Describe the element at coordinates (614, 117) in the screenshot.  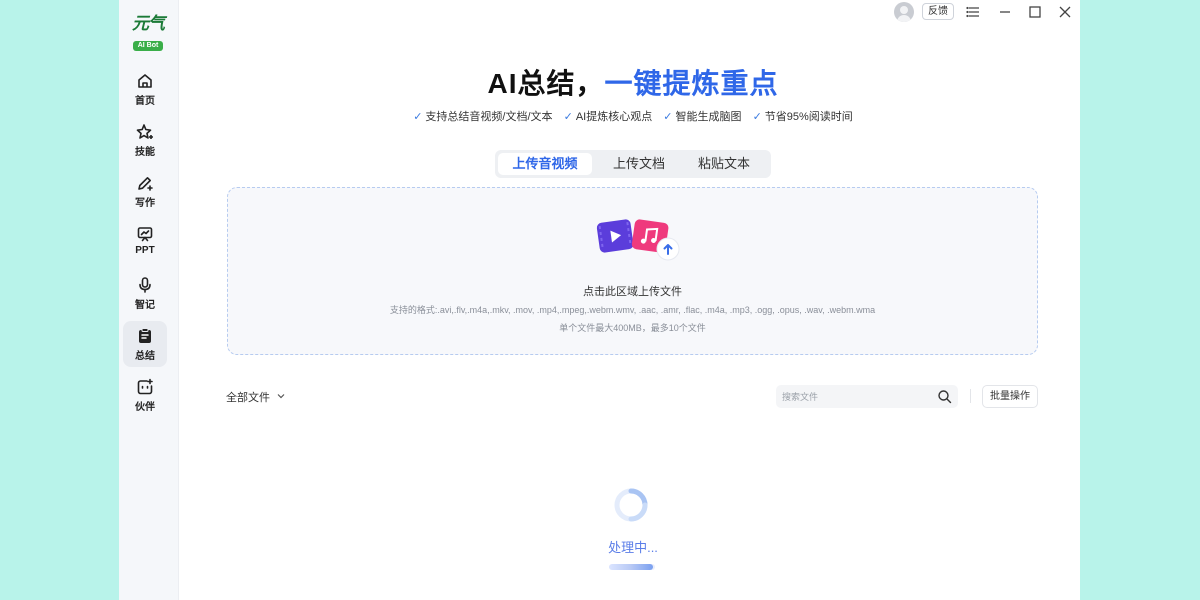
I see `feature-text: AI提炼核心观点` at that location.